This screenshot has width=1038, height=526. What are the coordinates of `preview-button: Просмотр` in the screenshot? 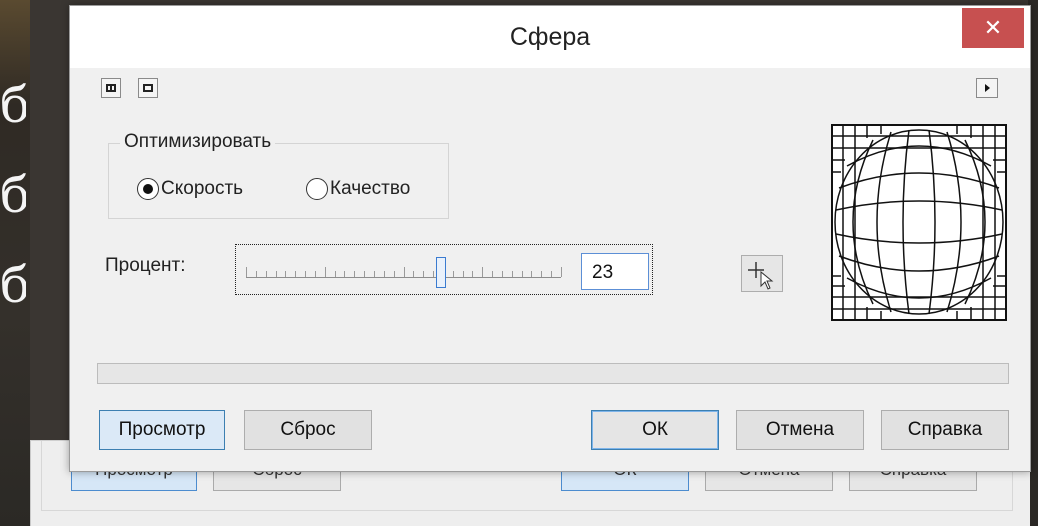 It's located at (162, 430).